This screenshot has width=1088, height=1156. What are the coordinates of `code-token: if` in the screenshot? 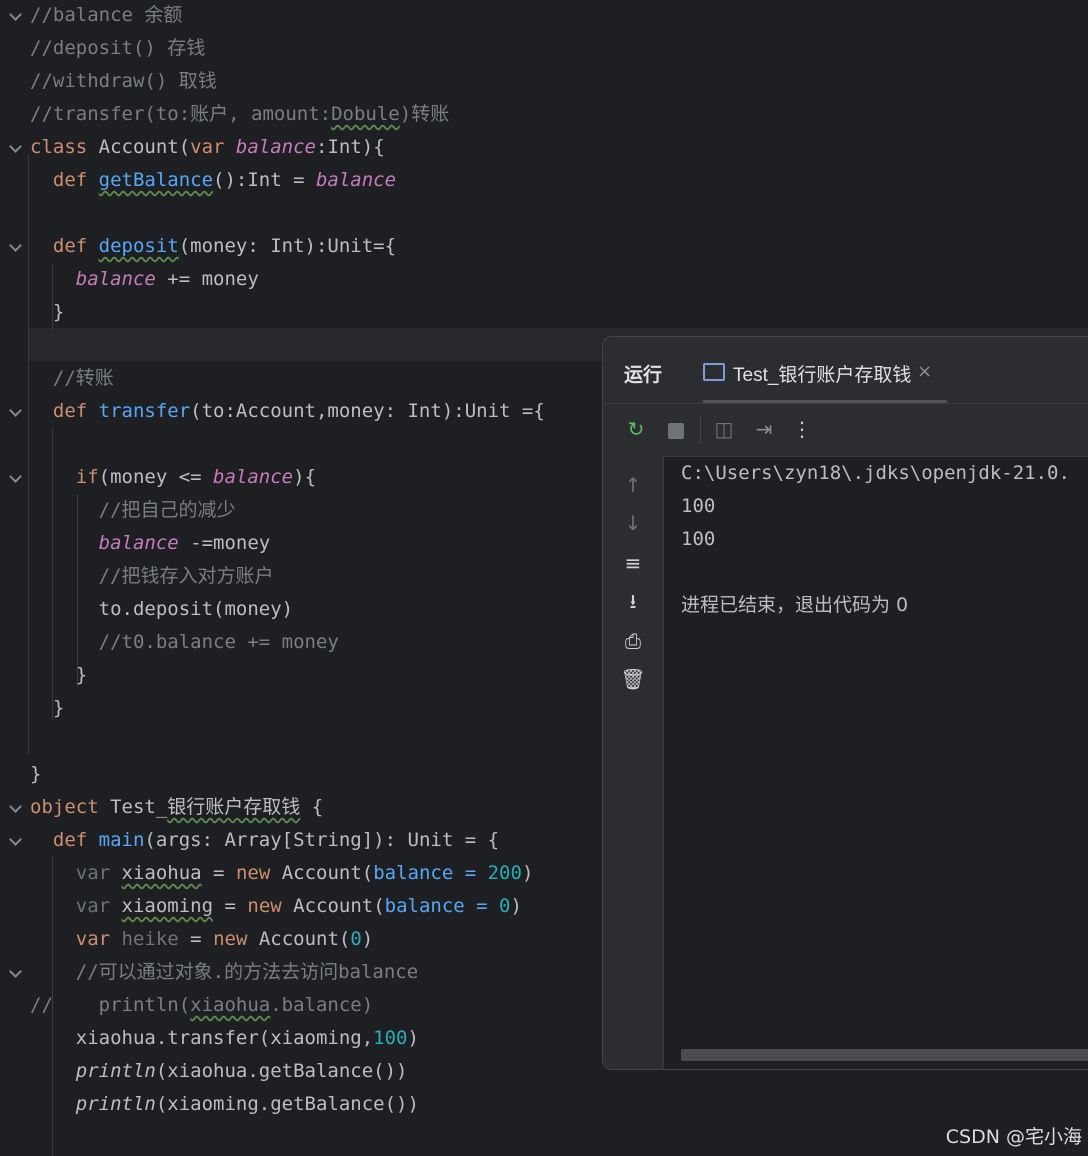 It's located at (87, 477).